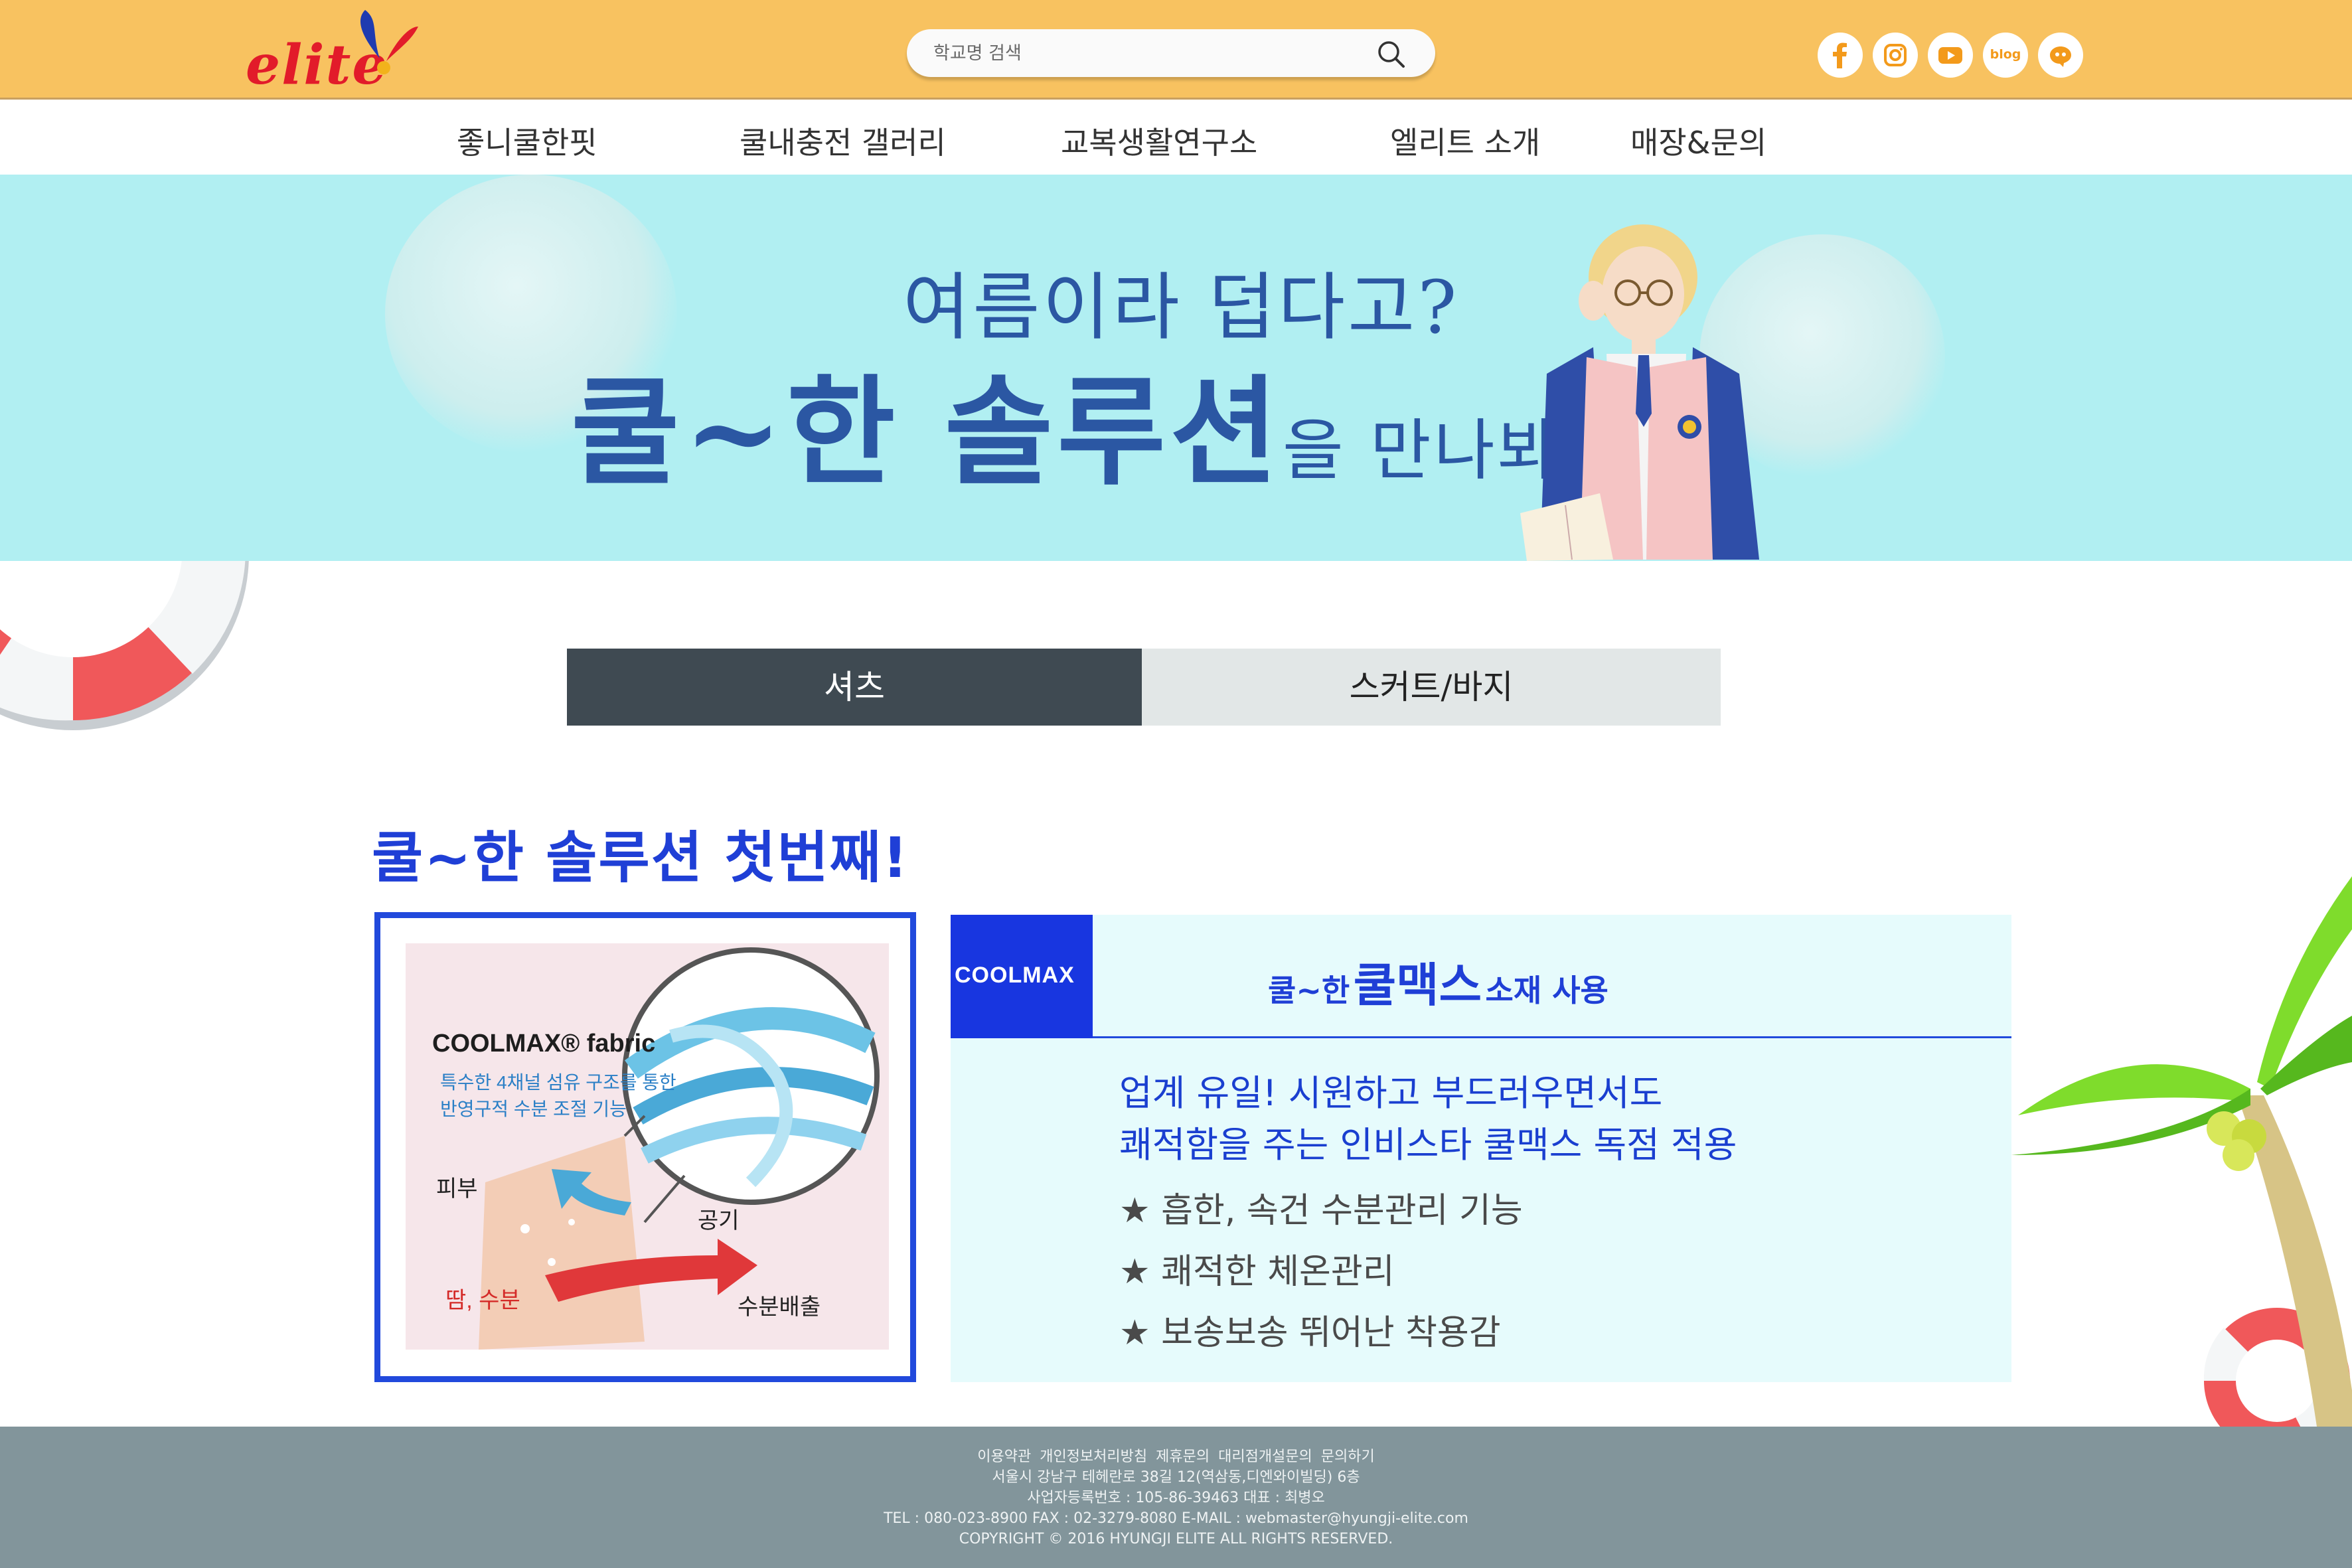  What do you see at coordinates (1004, 1457) in the screenshot?
I see `footer-link-terms: 이용약관` at bounding box center [1004, 1457].